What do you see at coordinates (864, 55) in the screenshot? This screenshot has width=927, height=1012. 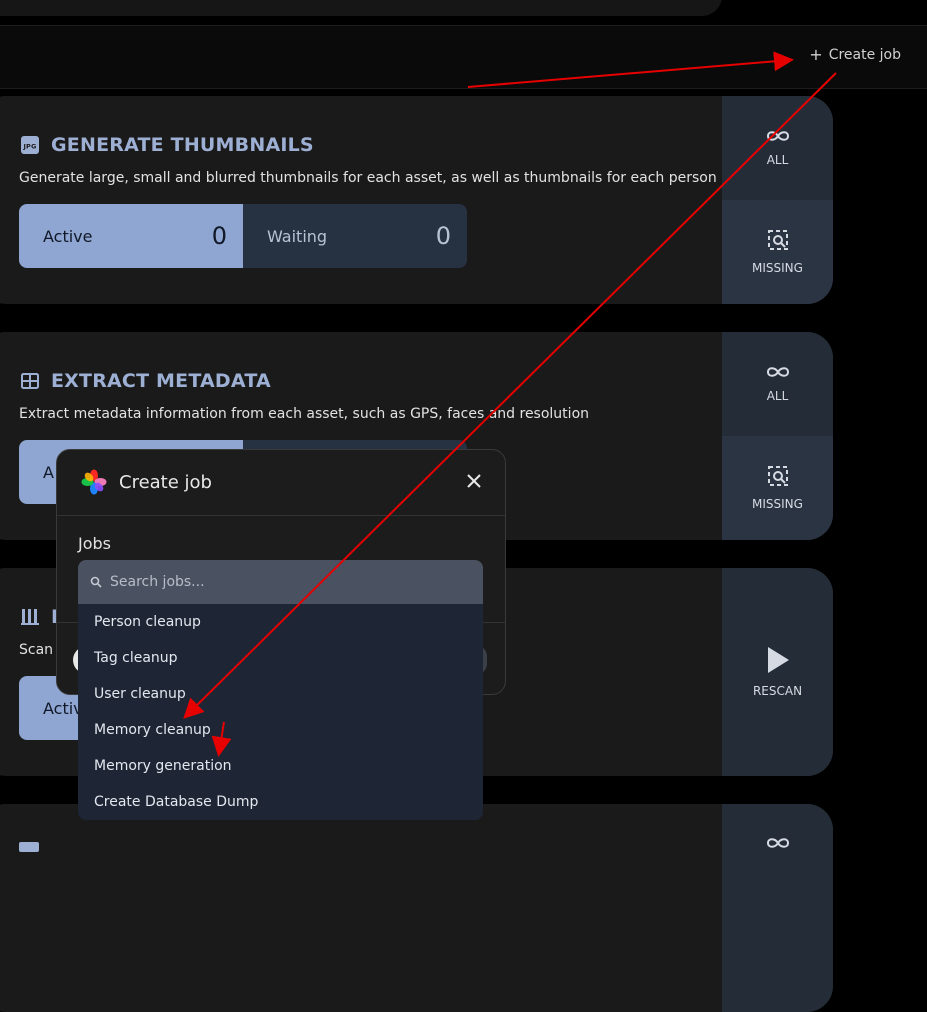 I see `create-job-label: Create job` at bounding box center [864, 55].